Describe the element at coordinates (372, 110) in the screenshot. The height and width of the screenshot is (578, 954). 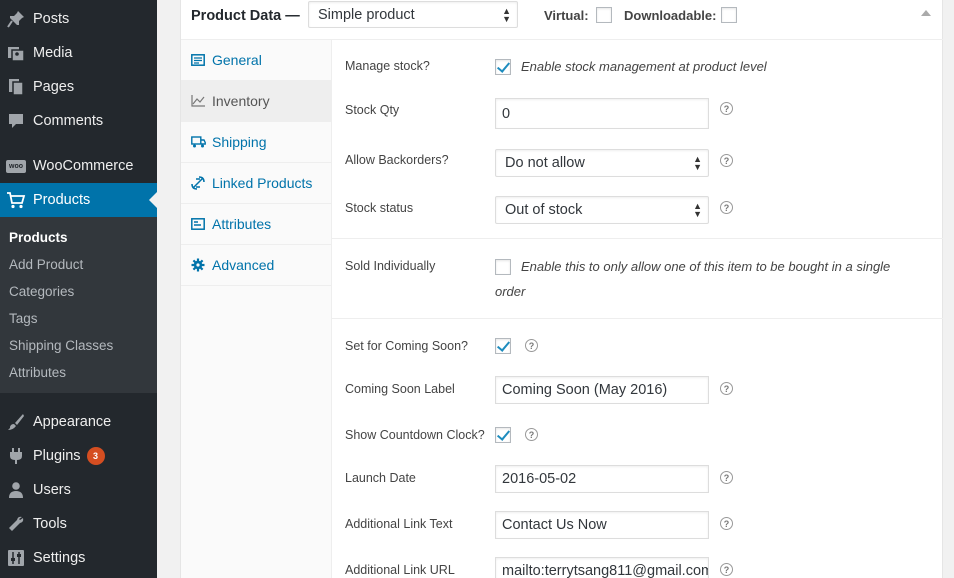
I see `stock-qty-label: Stock Qty` at that location.